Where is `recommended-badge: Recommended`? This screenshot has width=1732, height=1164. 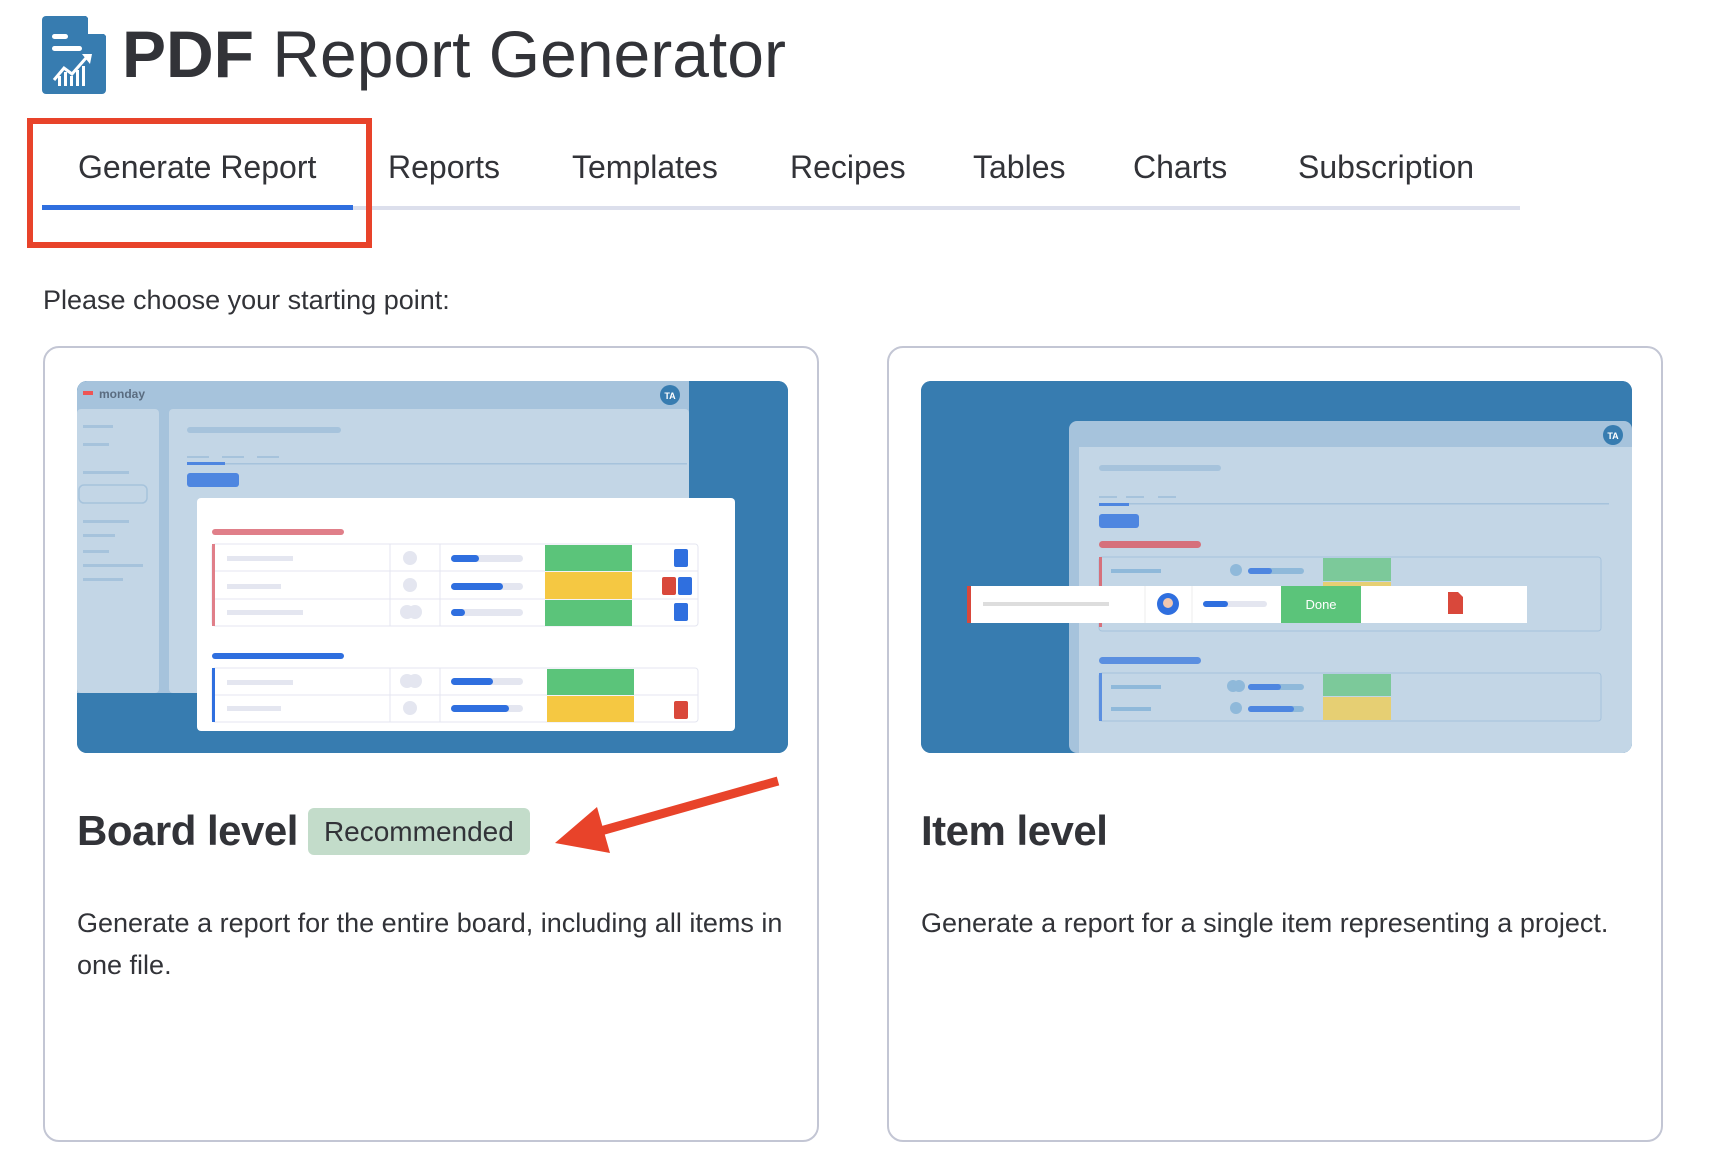
recommended-badge: Recommended is located at coordinates (418, 831).